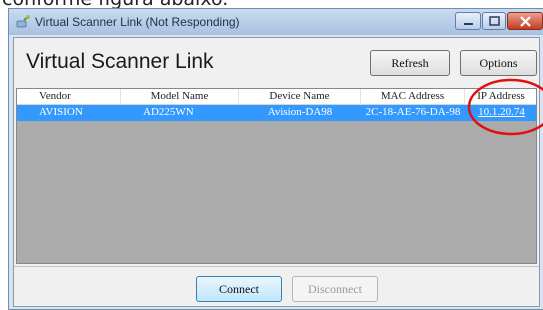 This screenshot has height=310, width=543. Describe the element at coordinates (300, 97) in the screenshot. I see `column-header-device: Device Name` at that location.